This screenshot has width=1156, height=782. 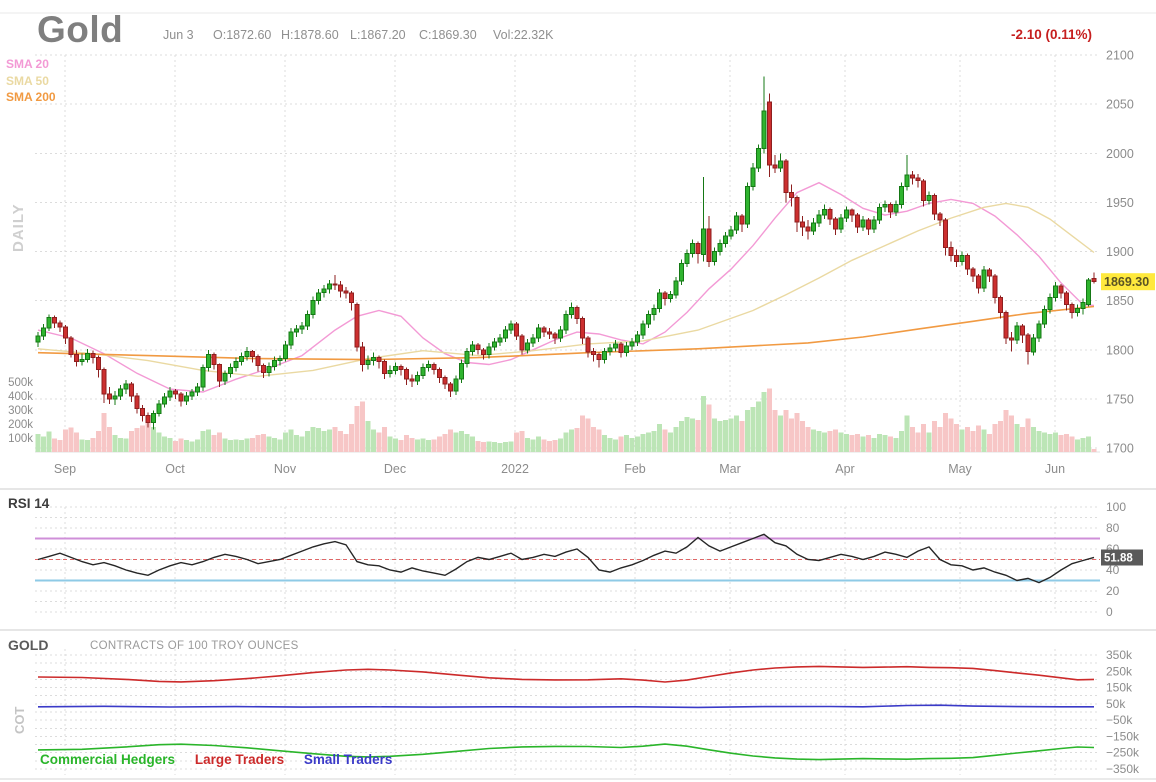 I want to click on volume-layer, so click(x=566, y=420).